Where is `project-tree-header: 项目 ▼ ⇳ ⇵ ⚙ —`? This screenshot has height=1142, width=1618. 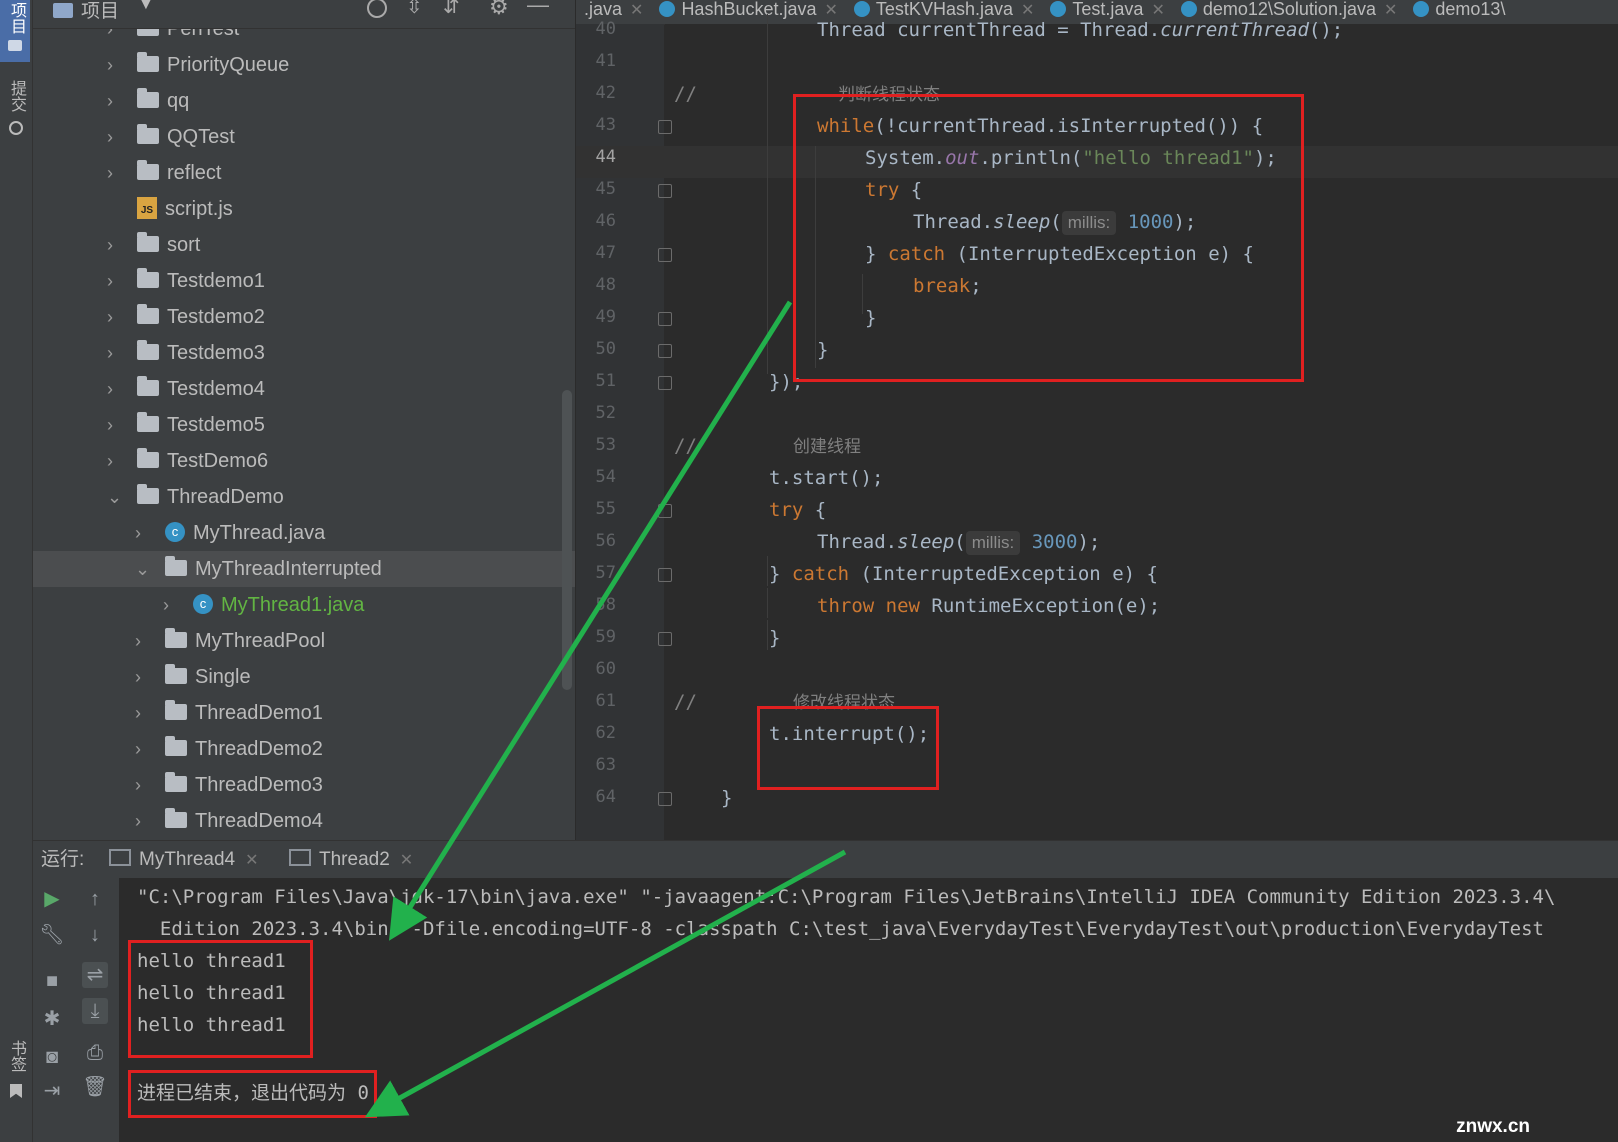 project-tree-header: 项目 ▼ ⇳ ⇵ ⚙ — is located at coordinates (304, 14).